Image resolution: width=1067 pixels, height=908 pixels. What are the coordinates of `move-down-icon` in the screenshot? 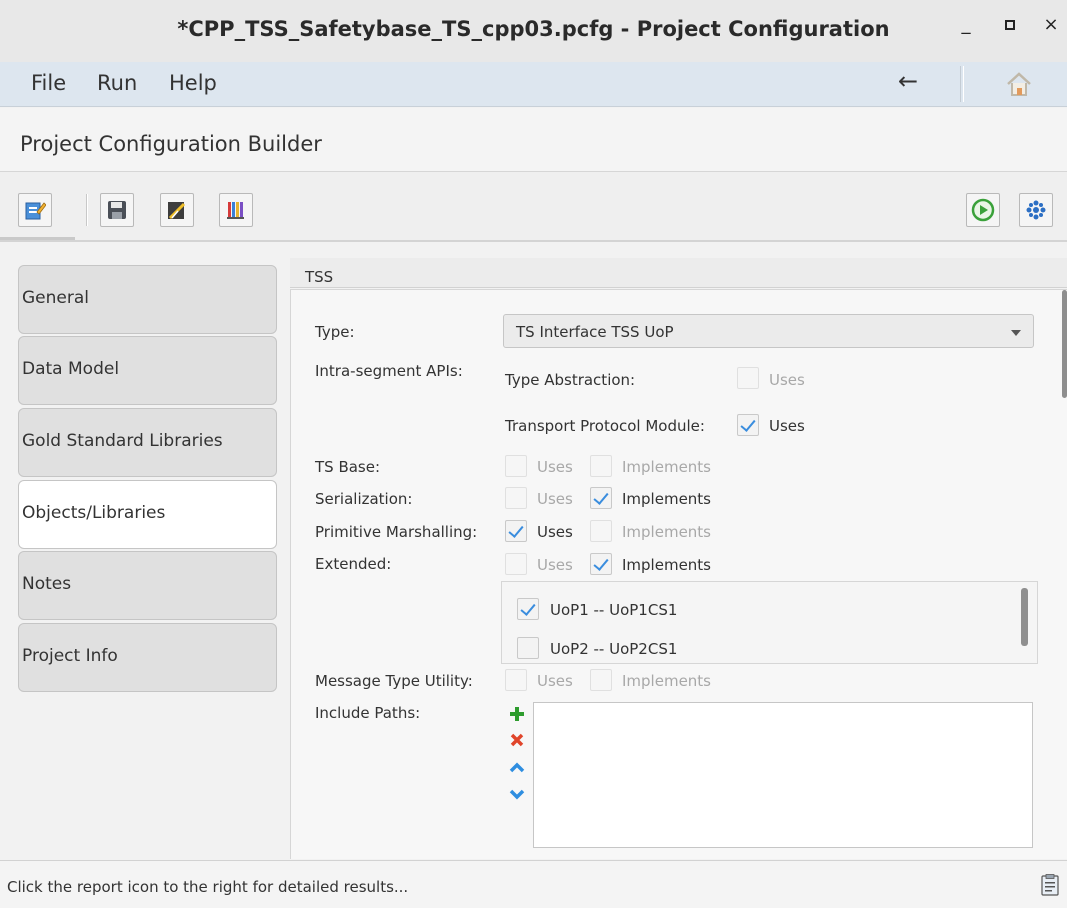 It's located at (517, 794).